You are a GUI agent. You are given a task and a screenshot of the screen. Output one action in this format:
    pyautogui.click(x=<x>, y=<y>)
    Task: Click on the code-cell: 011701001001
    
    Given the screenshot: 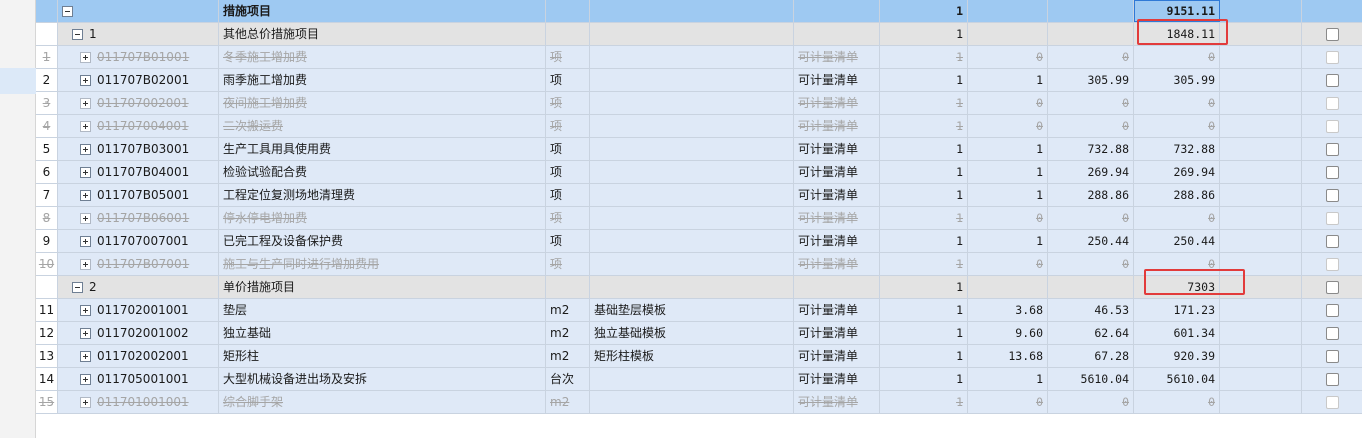 What is the action you would take?
    pyautogui.click(x=138, y=402)
    